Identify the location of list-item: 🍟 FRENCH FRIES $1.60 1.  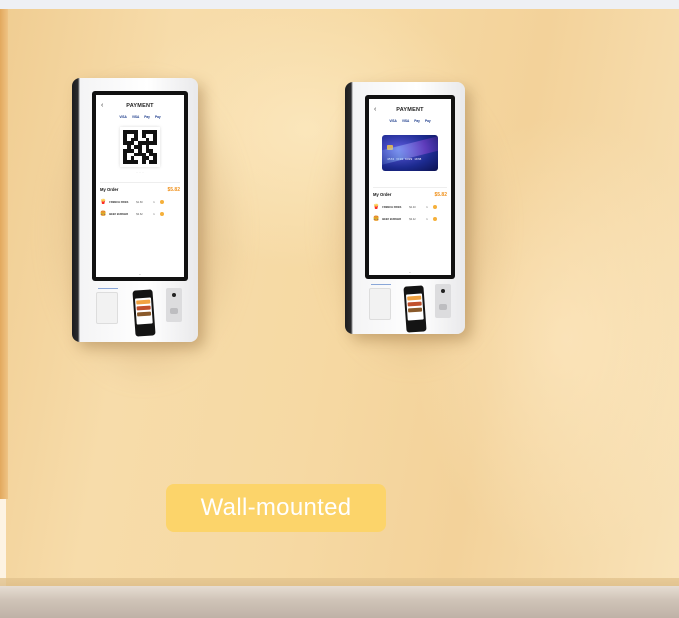
(140, 199).